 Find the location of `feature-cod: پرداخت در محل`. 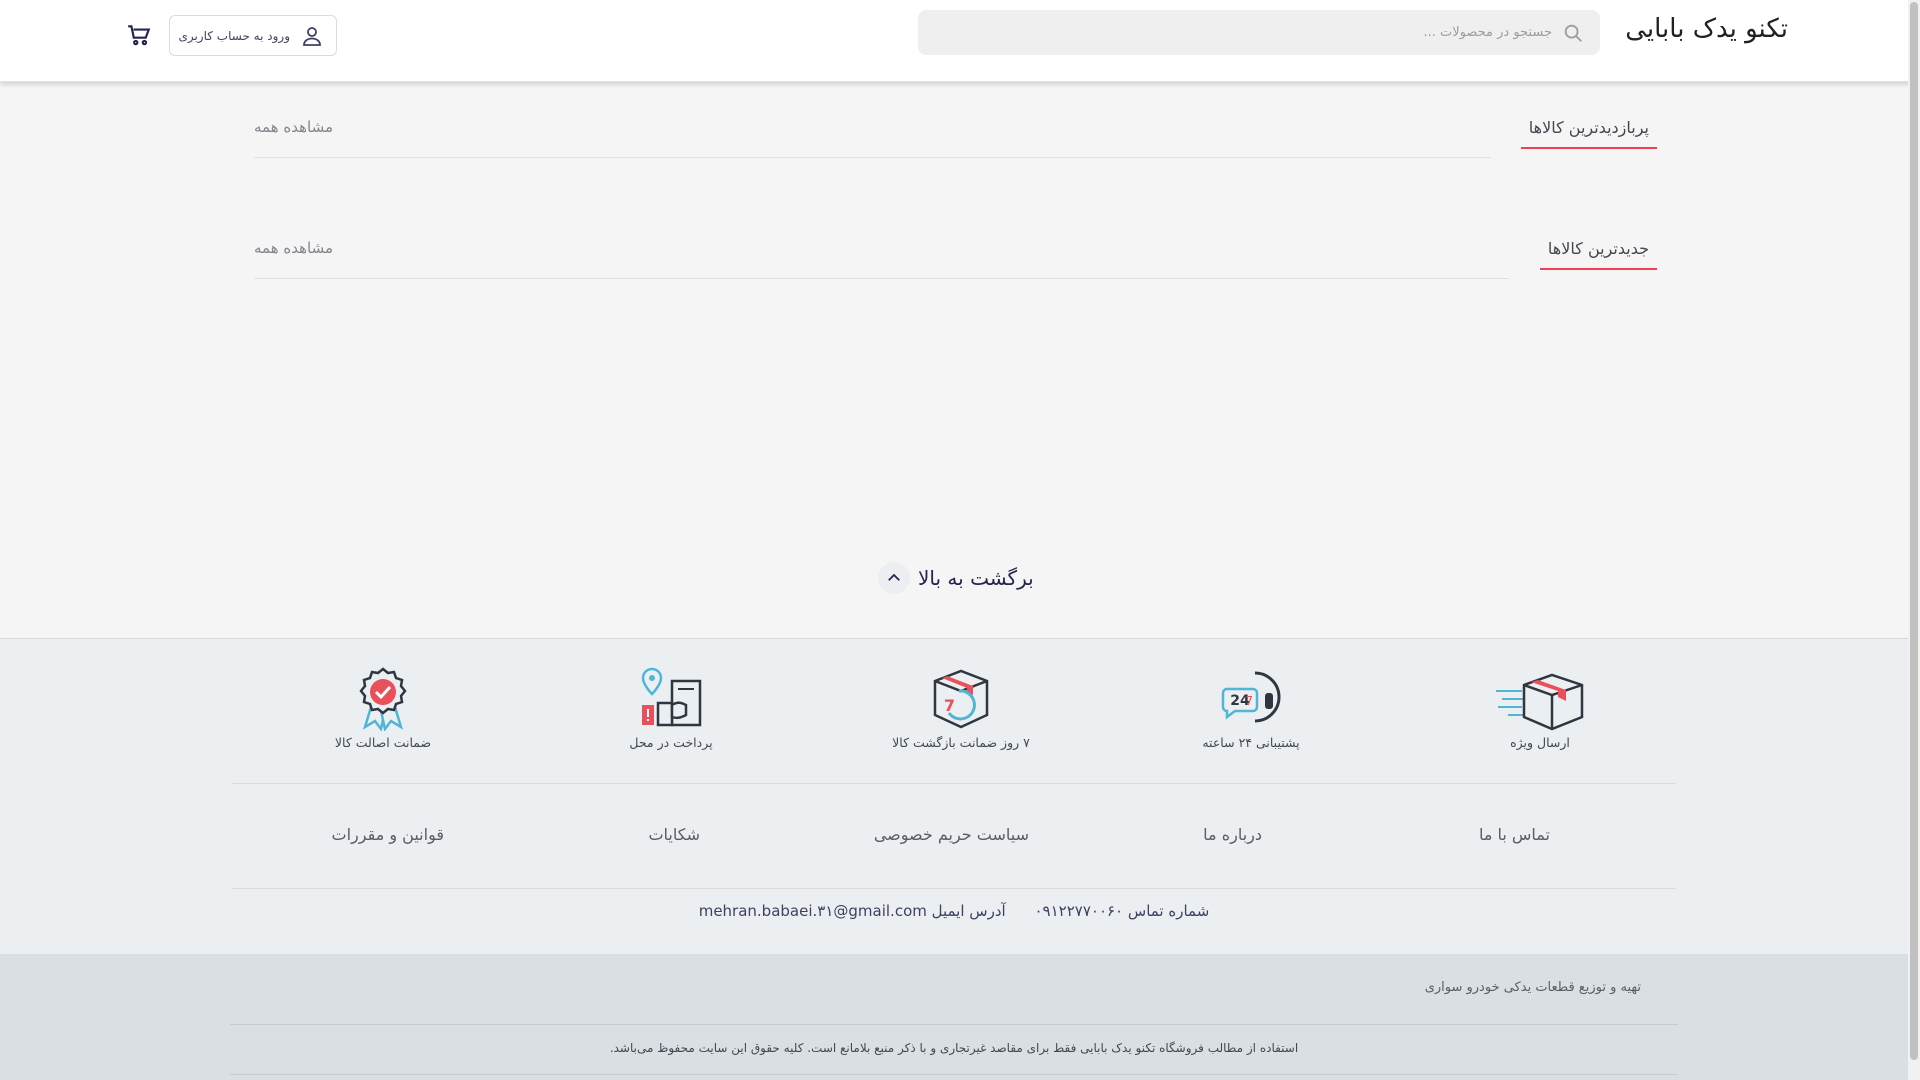

feature-cod: پرداخت در محل is located at coordinates (671, 708).